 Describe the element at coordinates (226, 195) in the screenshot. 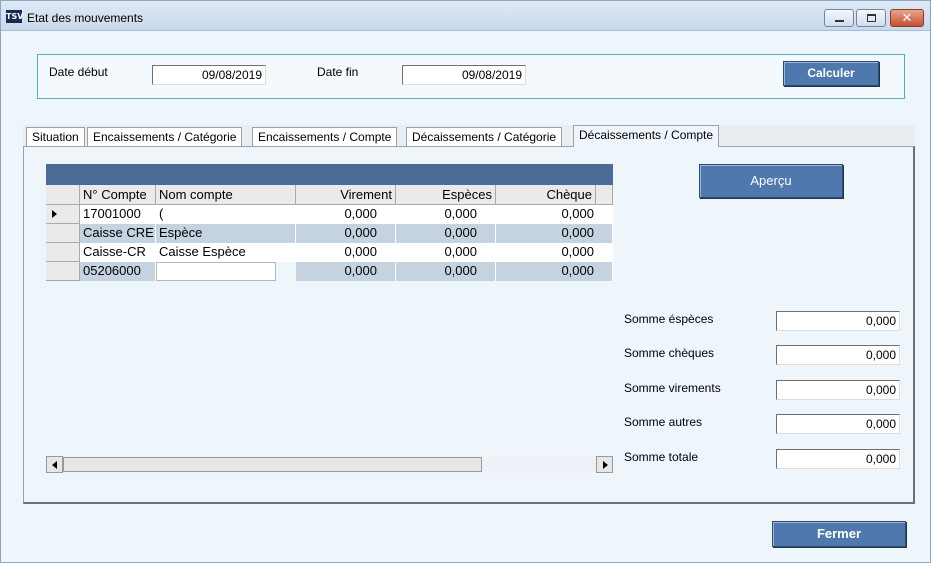

I see `column-header-nom: Nom compte` at that location.